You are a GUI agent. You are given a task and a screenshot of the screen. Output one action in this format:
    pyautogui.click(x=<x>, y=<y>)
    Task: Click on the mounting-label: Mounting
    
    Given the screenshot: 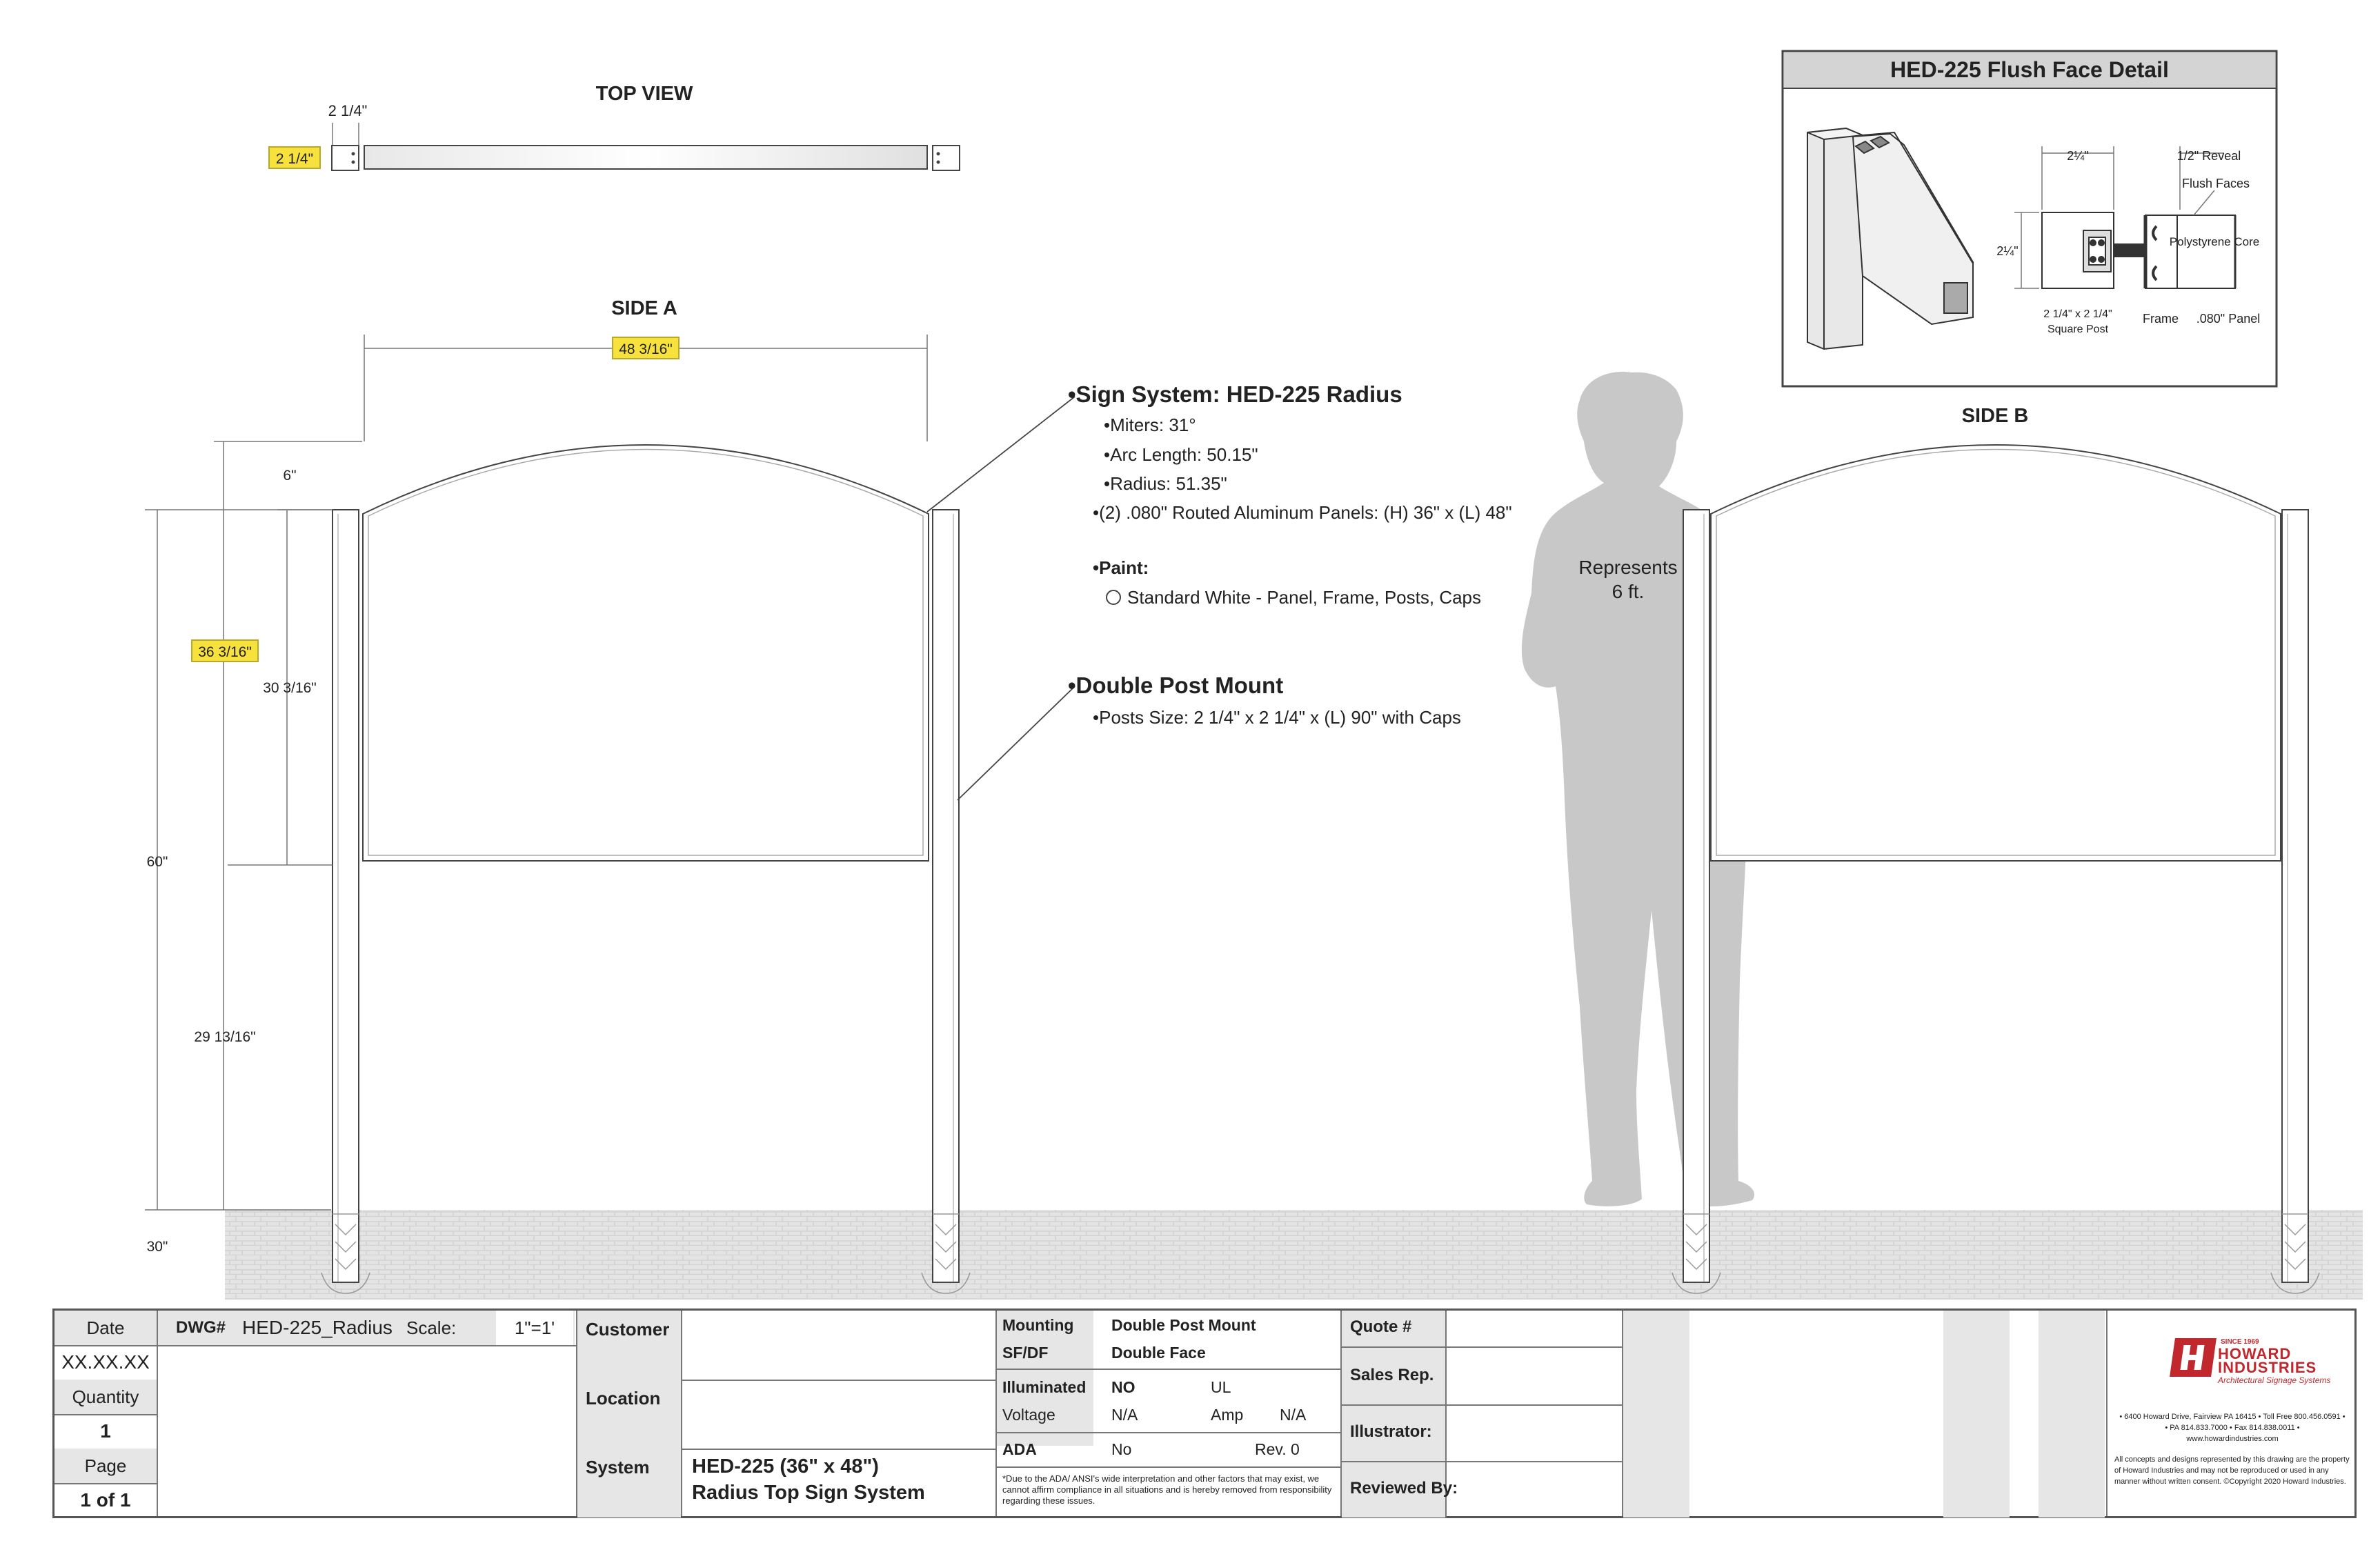 What is the action you would take?
    pyautogui.click(x=1038, y=1325)
    